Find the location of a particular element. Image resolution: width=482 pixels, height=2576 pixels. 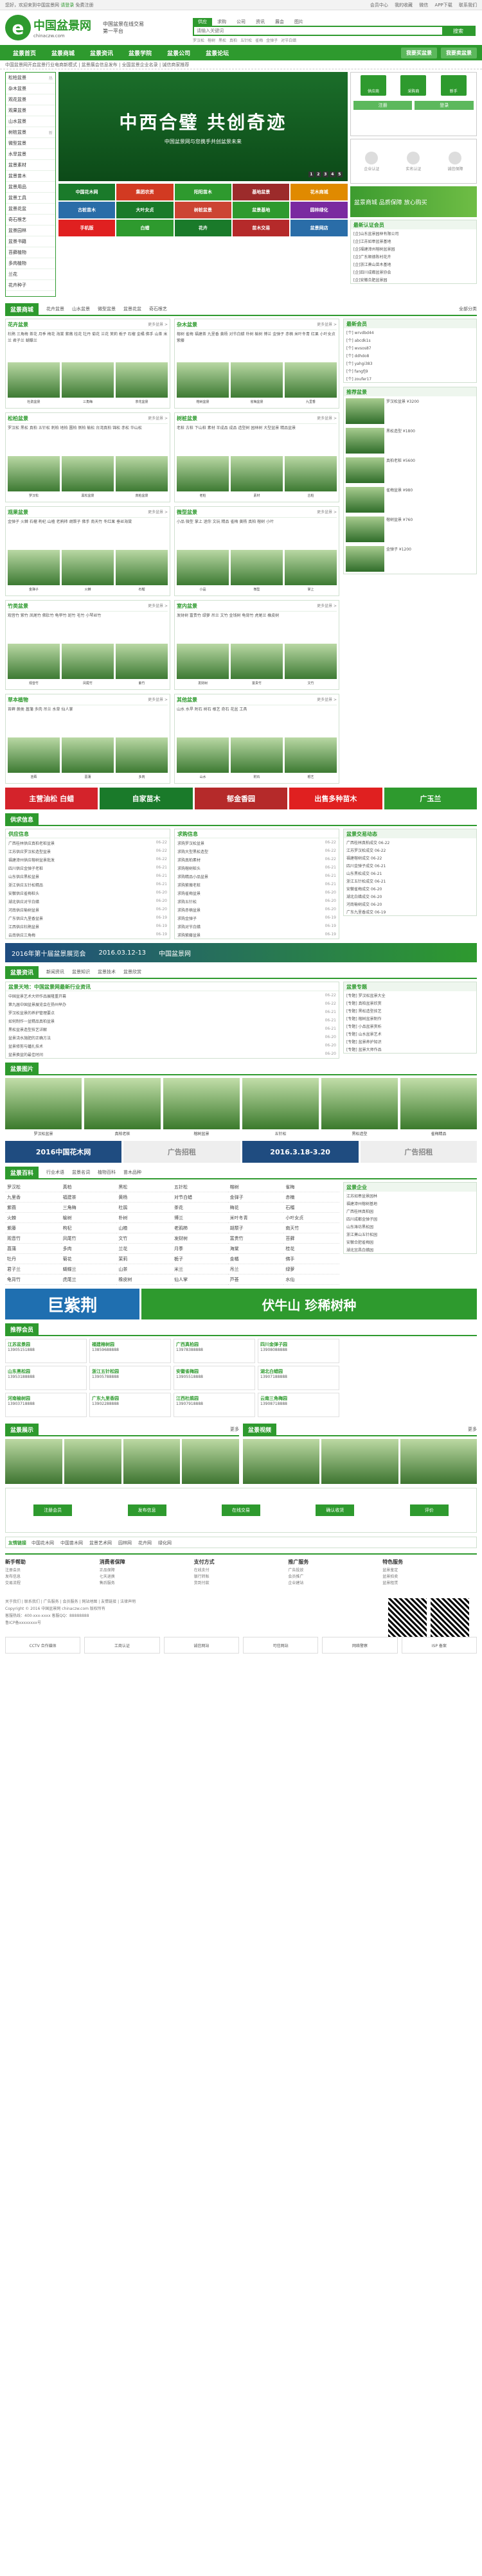

category-item: 松柏盆景 热 is located at coordinates (31, 78).